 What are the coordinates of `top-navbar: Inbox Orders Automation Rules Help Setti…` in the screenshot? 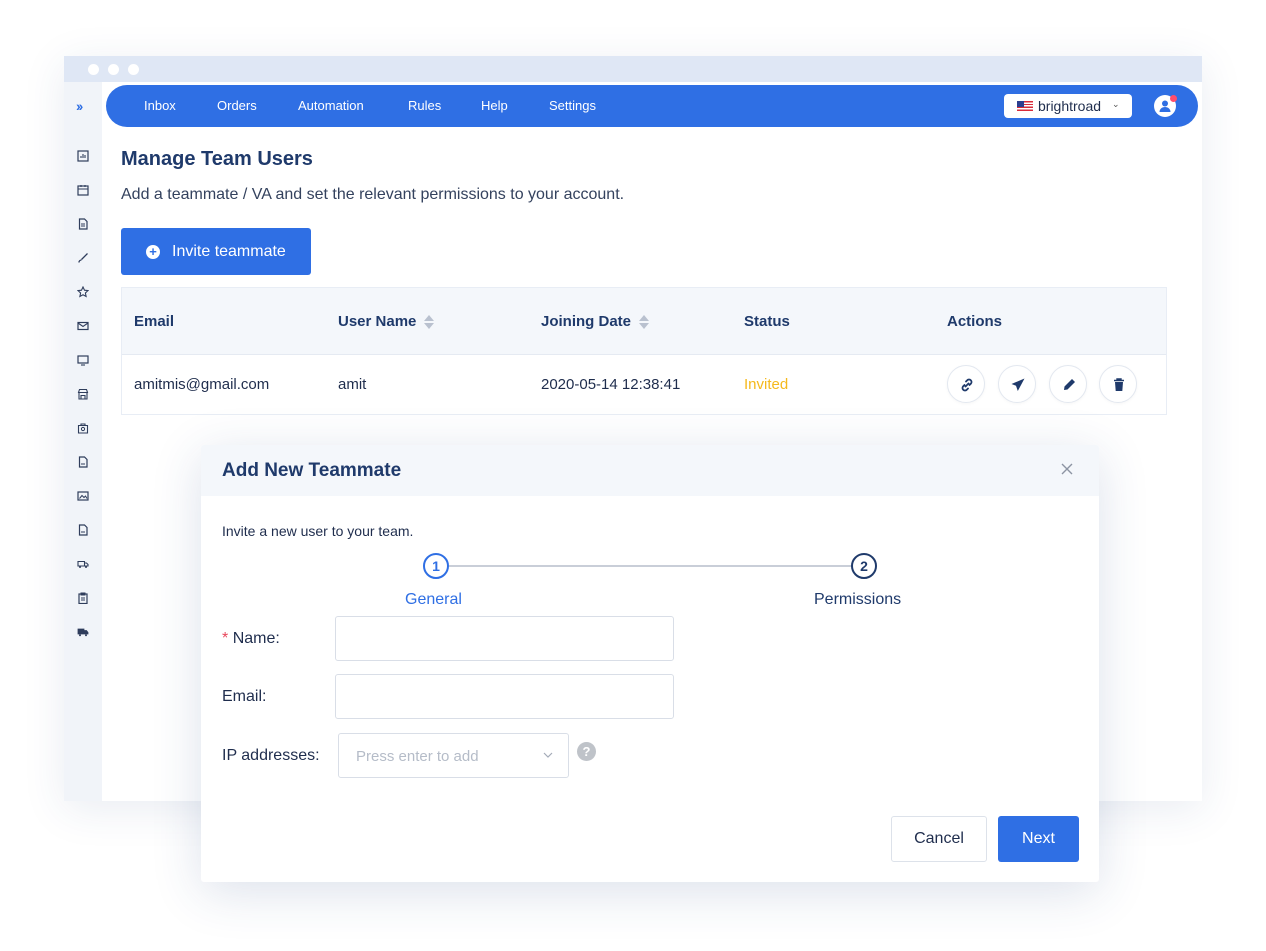 It's located at (652, 106).